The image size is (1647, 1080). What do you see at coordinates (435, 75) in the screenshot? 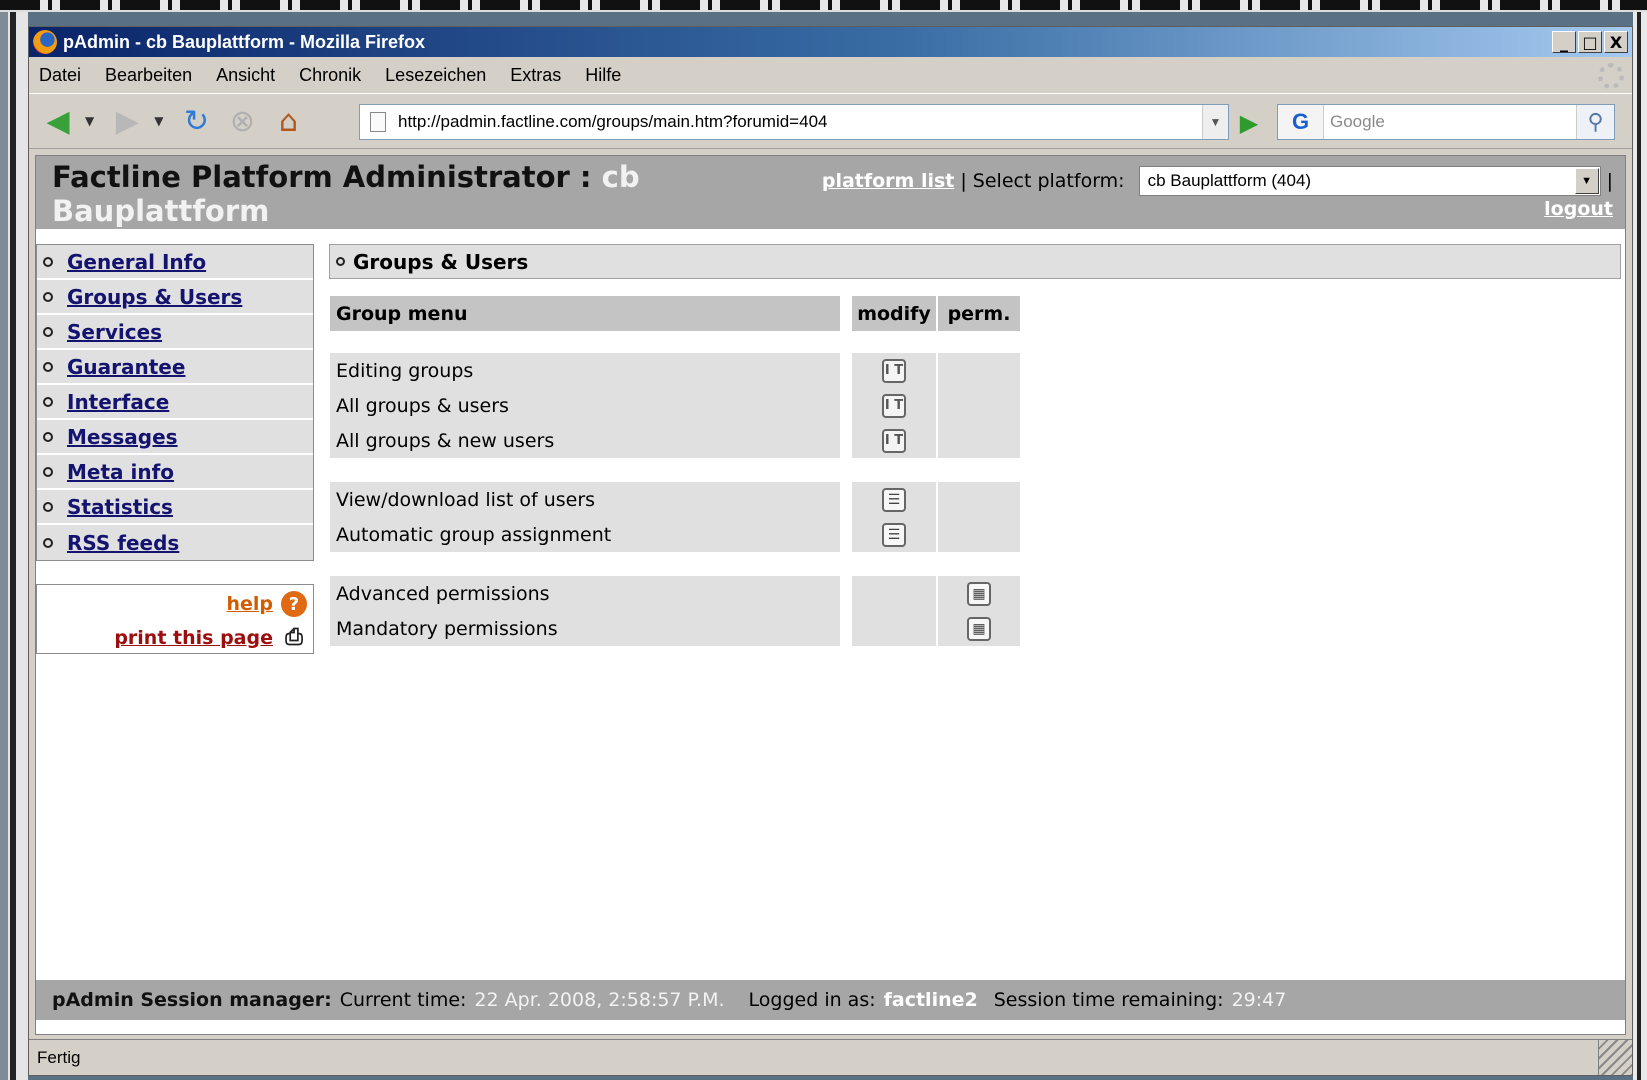
I see `menu-lesezeichen: Lesezeichen` at bounding box center [435, 75].